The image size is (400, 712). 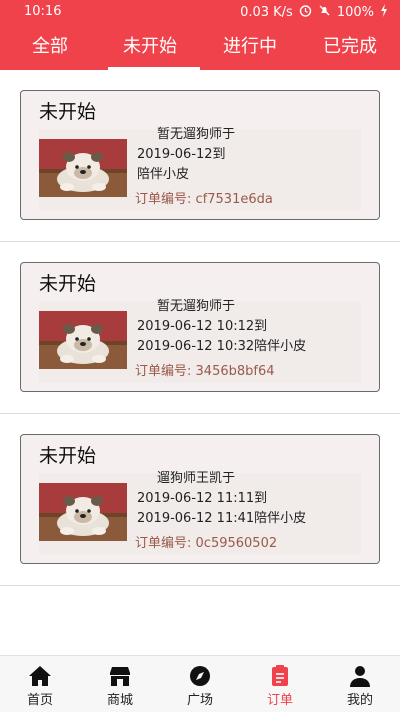 I want to click on compass-icon, so click(x=200, y=676).